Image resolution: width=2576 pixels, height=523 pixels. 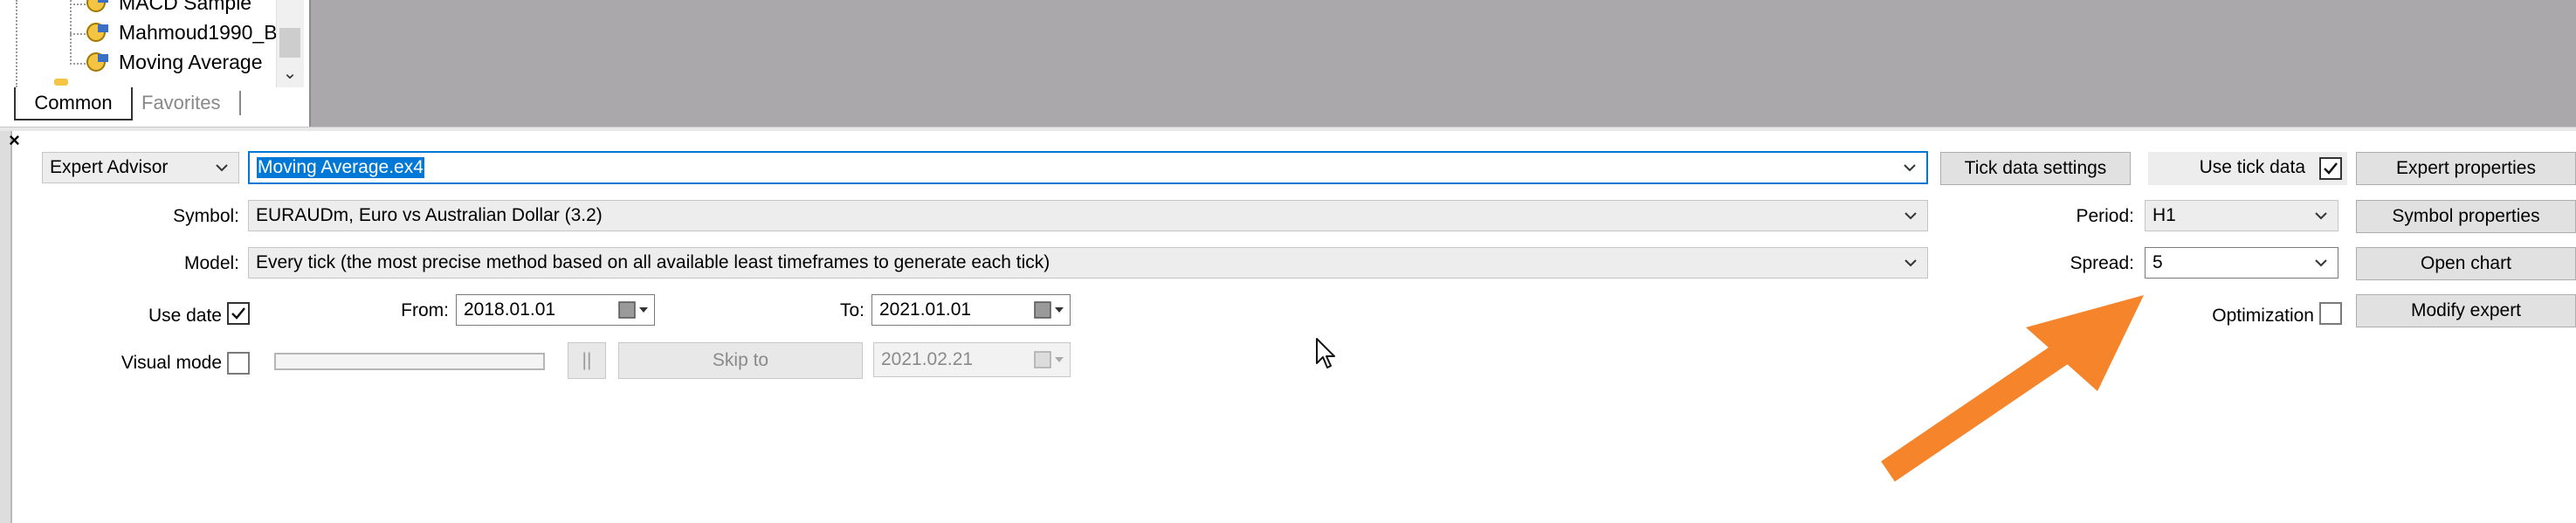 I want to click on use-tick-data-checkbox, so click(x=2330, y=168).